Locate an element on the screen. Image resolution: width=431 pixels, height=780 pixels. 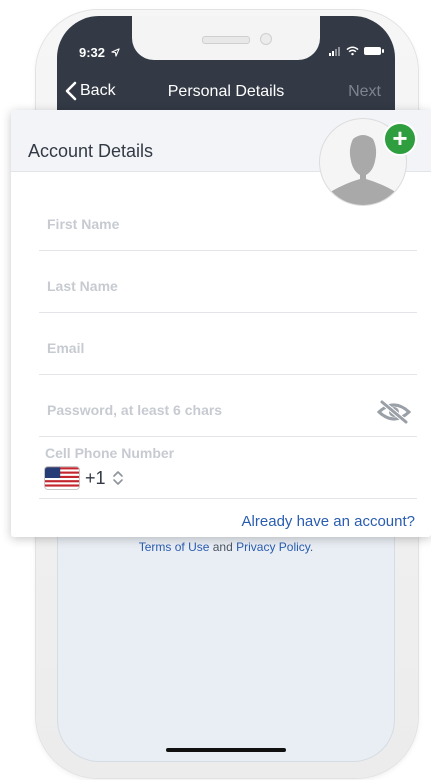
cell-phone-label: Cell Phone Number is located at coordinates (110, 453).